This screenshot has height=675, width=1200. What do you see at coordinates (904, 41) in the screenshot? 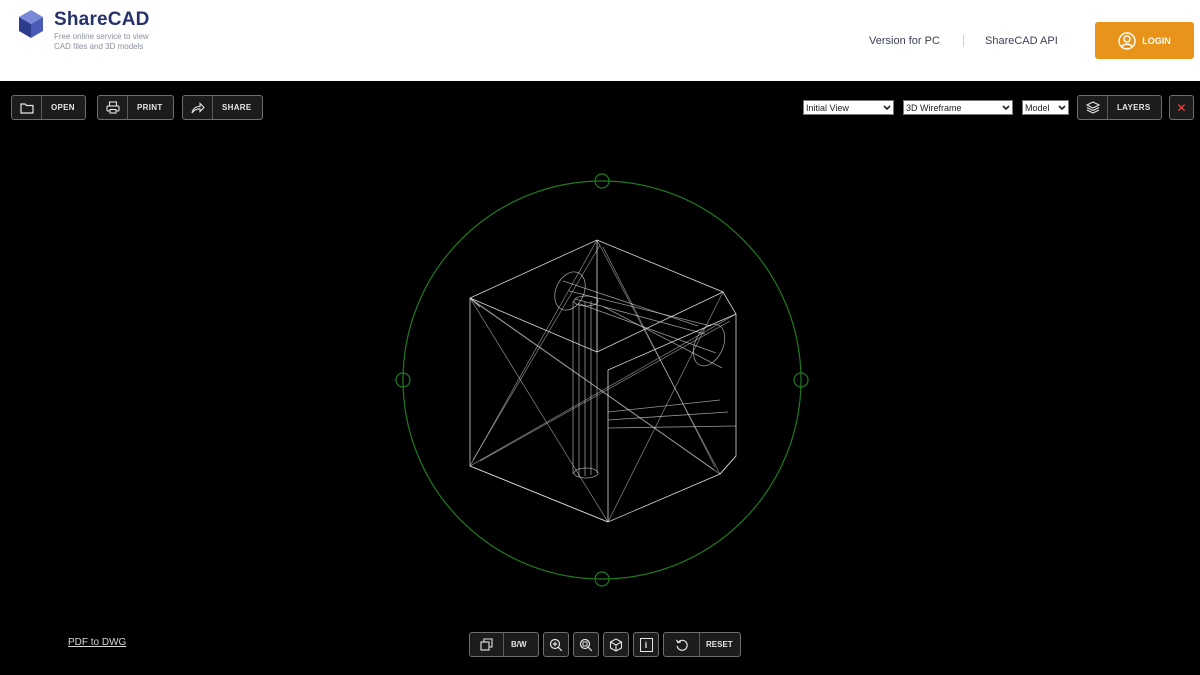
I see `version-for-pc-link: Version for PC` at bounding box center [904, 41].